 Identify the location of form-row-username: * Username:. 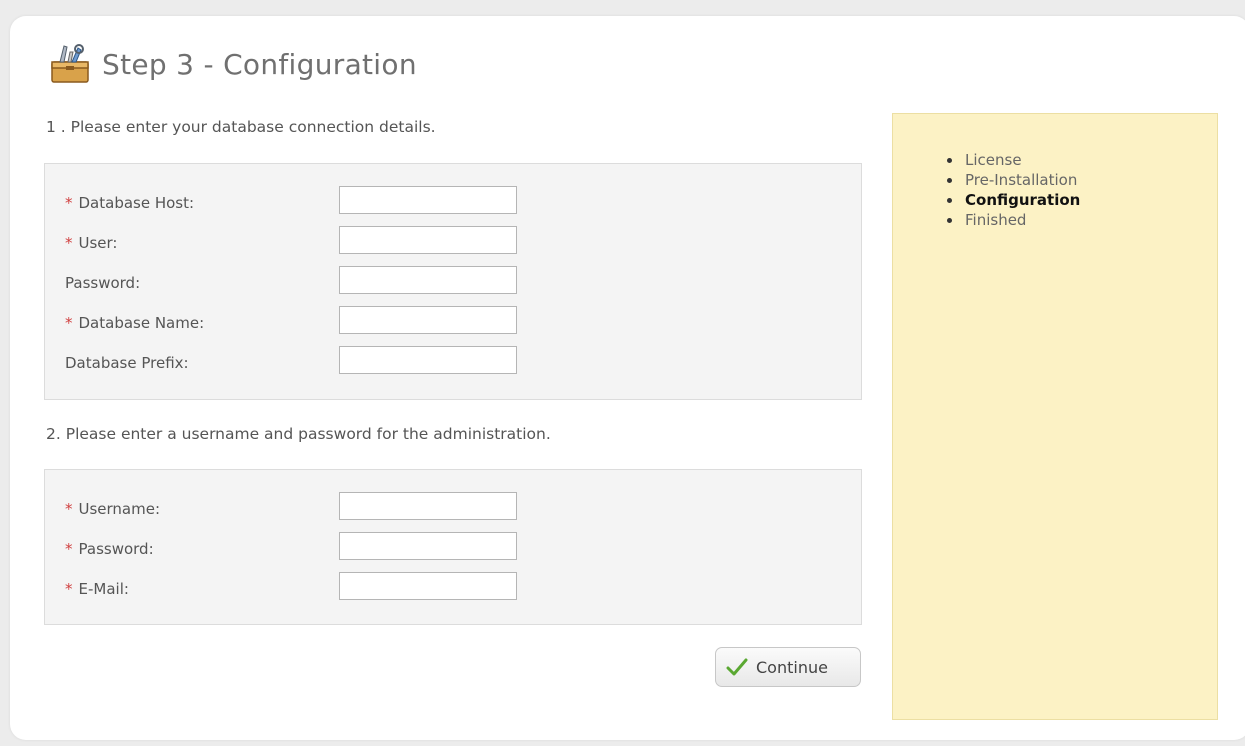
(453, 508).